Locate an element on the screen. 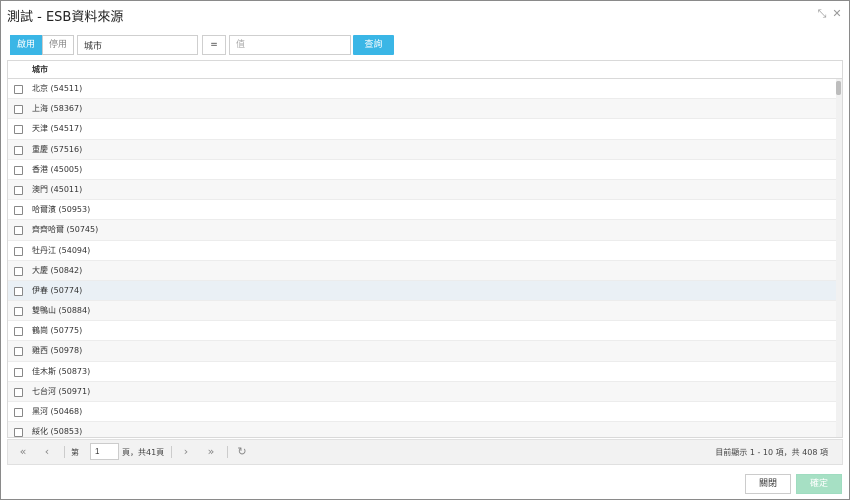 The width and height of the screenshot is (850, 500). table-row: 雙鴨山 (50884) is located at coordinates (422, 311).